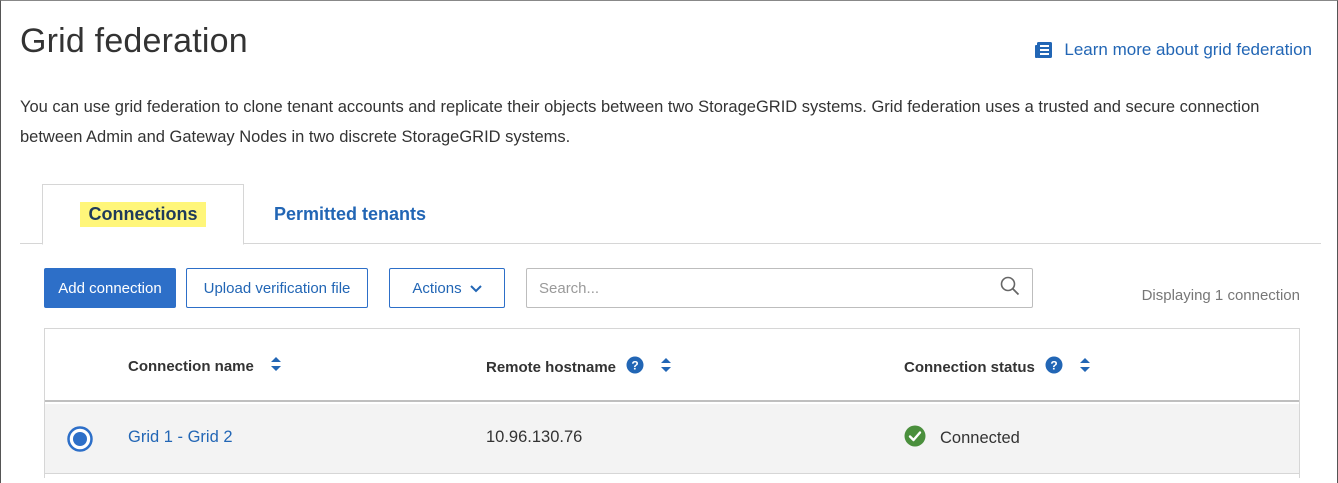 The image size is (1338, 483). Describe the element at coordinates (191, 366) in the screenshot. I see `column-label: Connection name` at that location.